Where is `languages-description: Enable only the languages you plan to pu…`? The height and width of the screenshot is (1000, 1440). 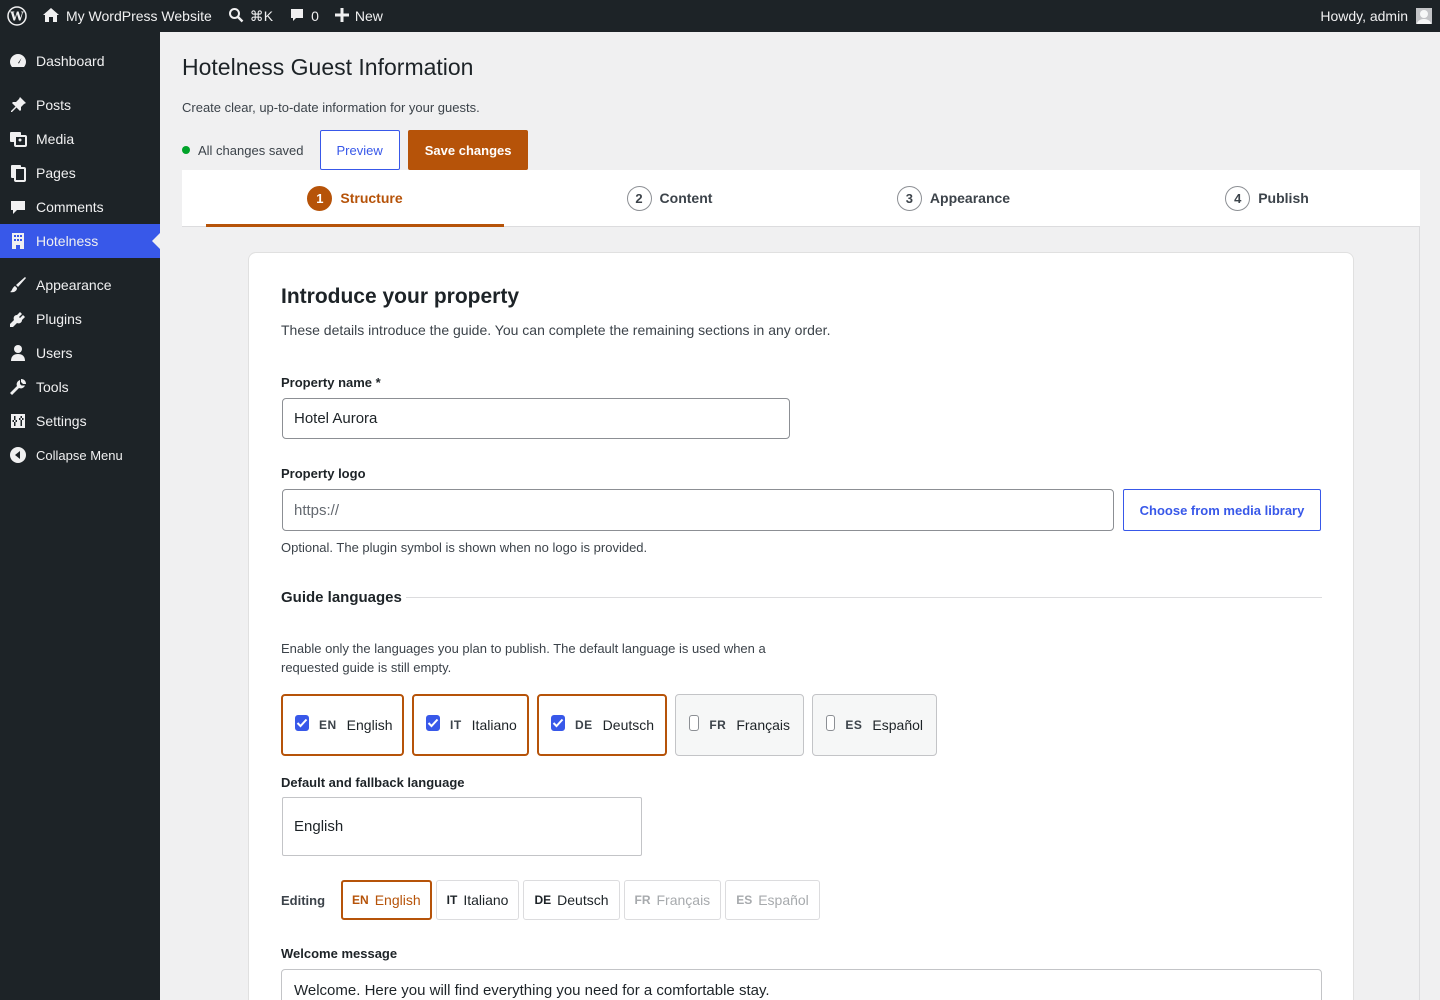 languages-description: Enable only the languages you plan to pu… is located at coordinates (523, 658).